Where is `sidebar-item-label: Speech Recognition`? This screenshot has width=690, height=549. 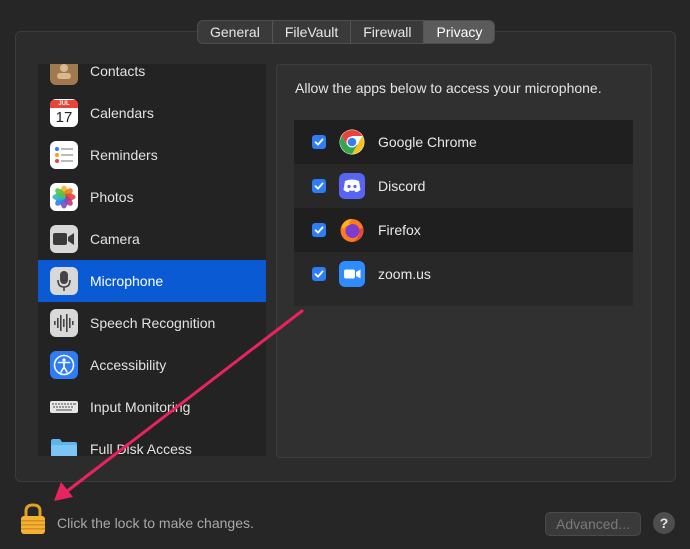 sidebar-item-label: Speech Recognition is located at coordinates (153, 323).